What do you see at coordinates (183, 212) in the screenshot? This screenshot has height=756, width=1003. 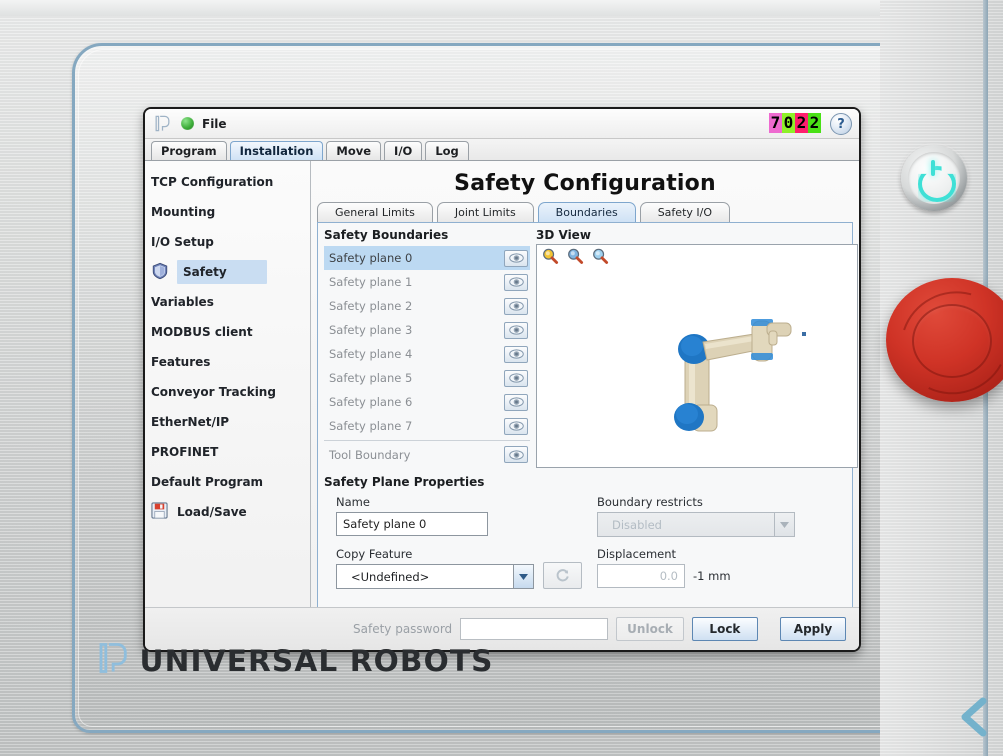 I see `sidebar-item-label: Mounting` at bounding box center [183, 212].